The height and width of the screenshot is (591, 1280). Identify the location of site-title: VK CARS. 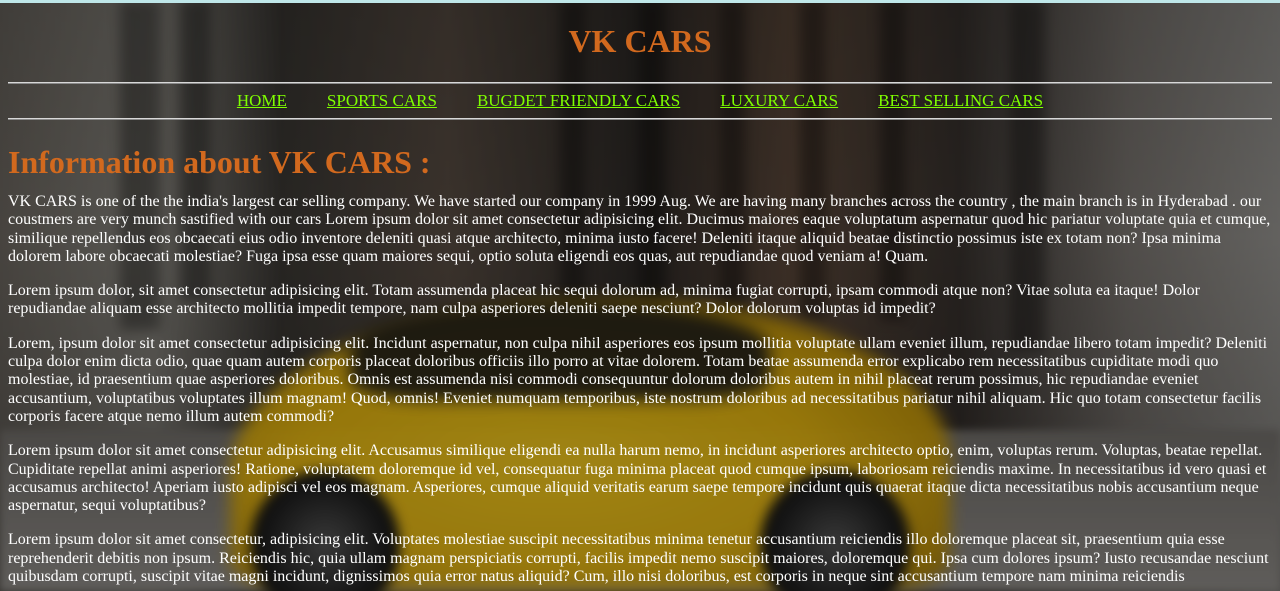
(640, 41).